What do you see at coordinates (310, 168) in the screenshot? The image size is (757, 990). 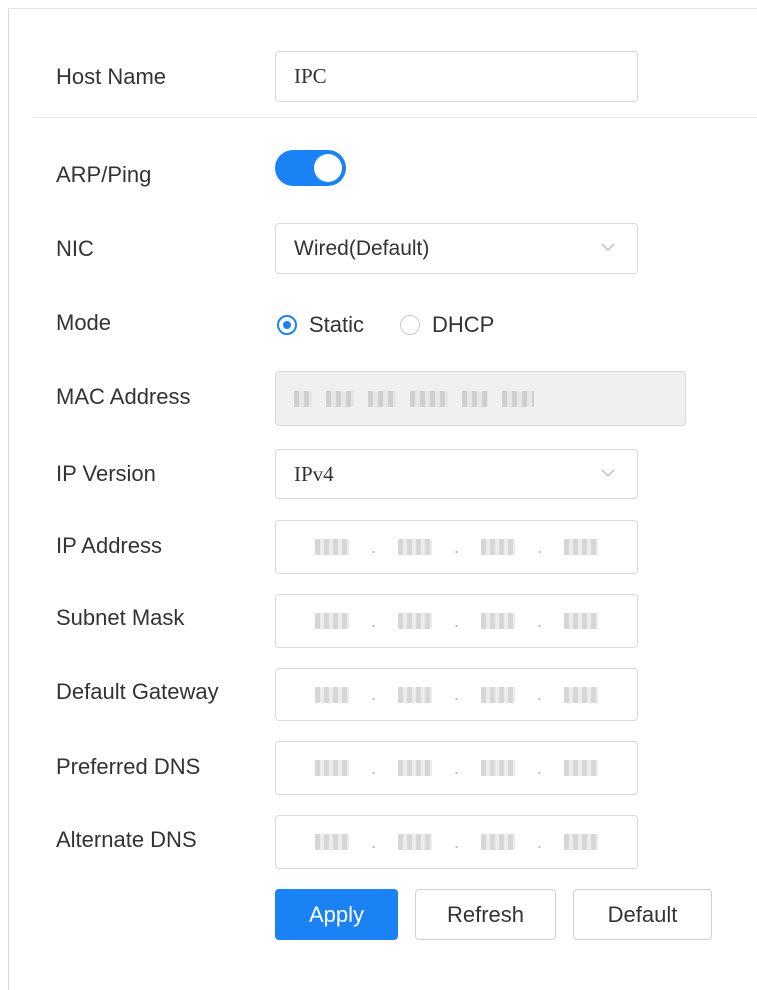 I see `arp-ping-toggle` at bounding box center [310, 168].